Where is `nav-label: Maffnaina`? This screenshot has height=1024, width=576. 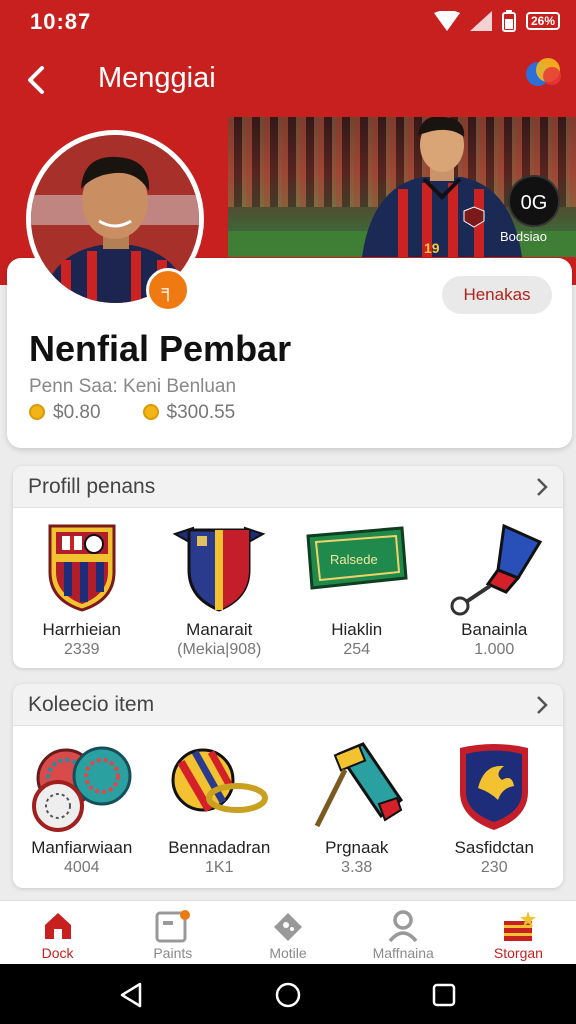 nav-label: Maffnaina is located at coordinates (403, 953).